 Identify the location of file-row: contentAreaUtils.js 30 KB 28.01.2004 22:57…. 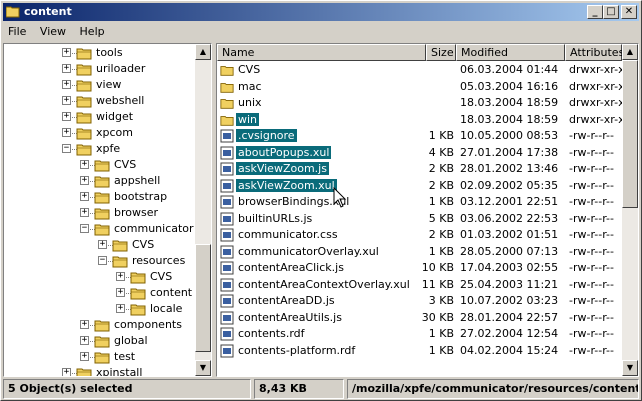
(419, 318).